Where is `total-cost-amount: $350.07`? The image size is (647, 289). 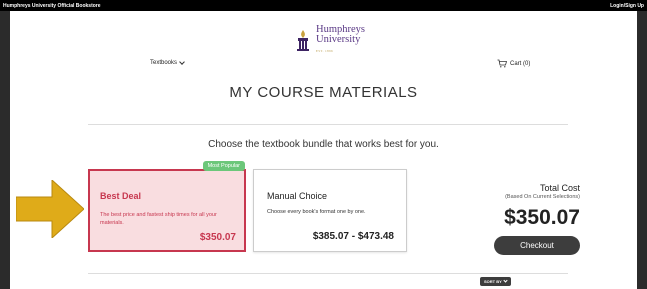 total-cost-amount: $350.07 is located at coordinates (542, 217).